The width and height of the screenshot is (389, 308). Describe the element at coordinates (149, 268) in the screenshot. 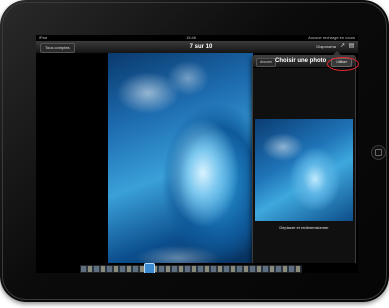

I see `scrubber-current-thumb` at that location.